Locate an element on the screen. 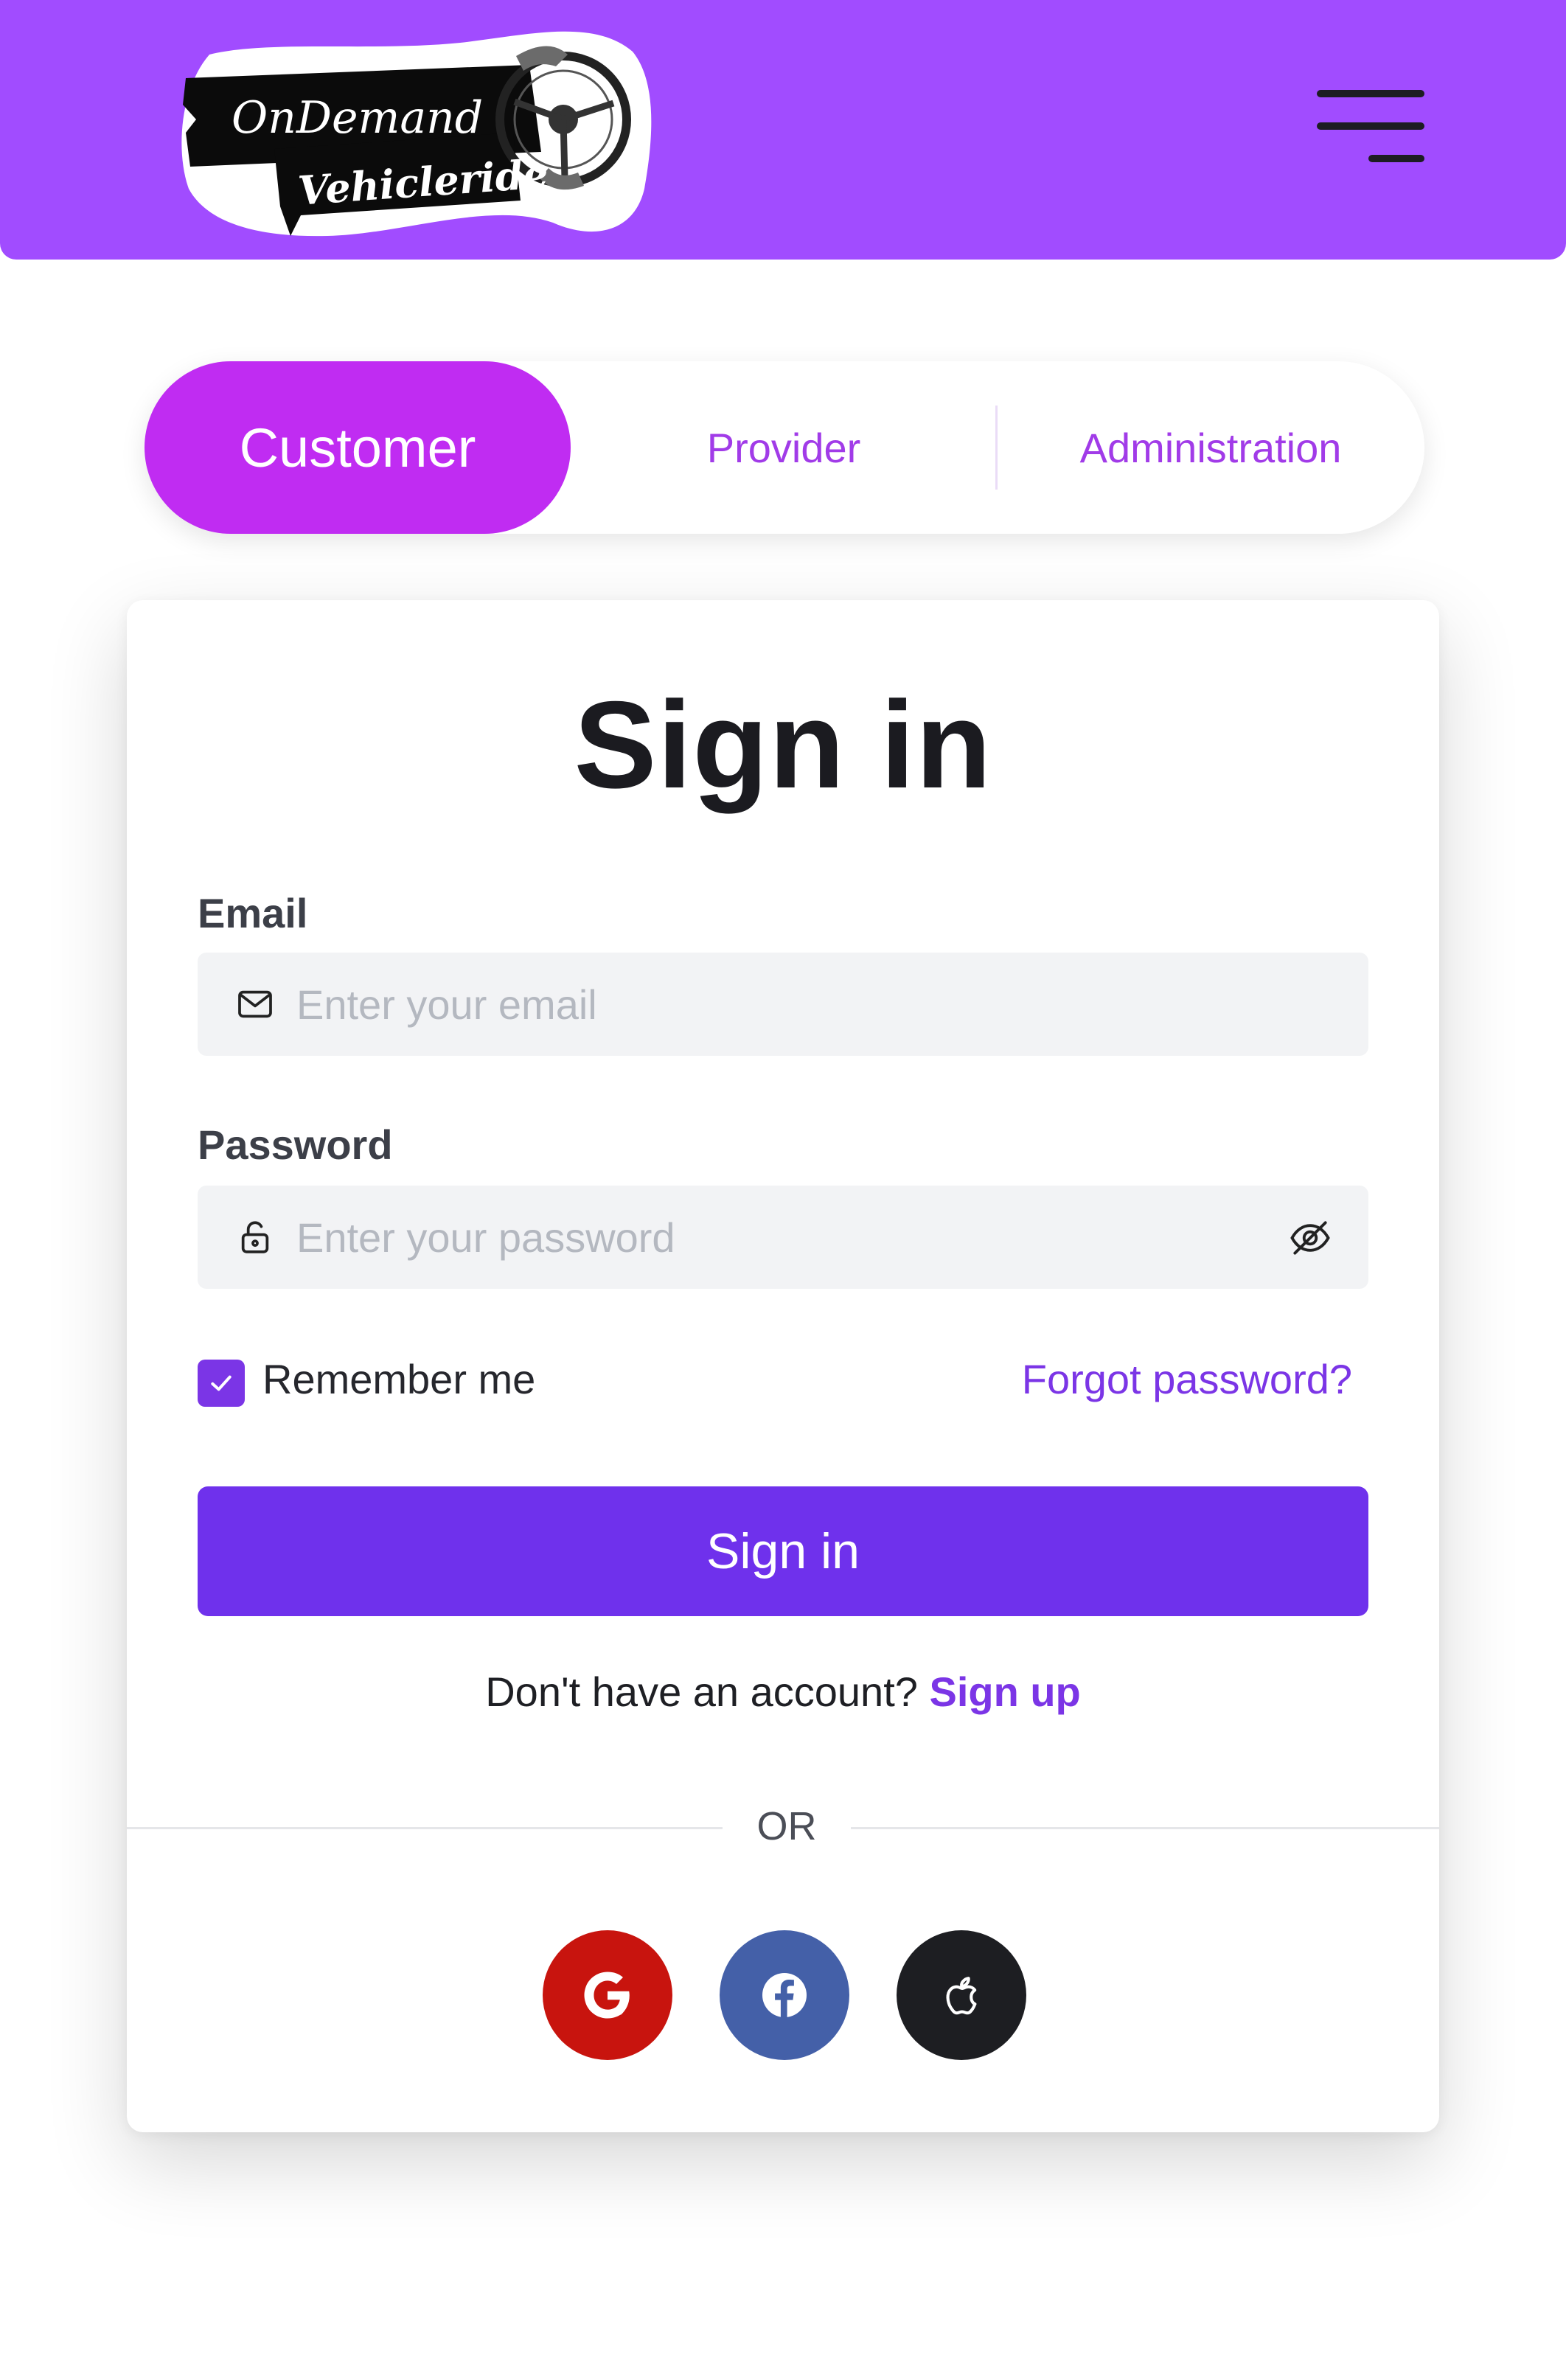 This screenshot has height=2380, width=1566. facebook-sign-in-button is located at coordinates (784, 1995).